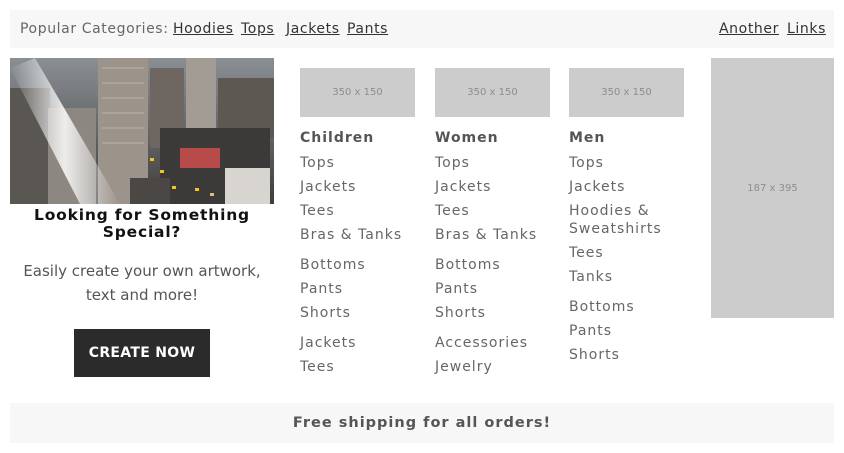  Describe the element at coordinates (772, 188) in the screenshot. I see `side-ad-placeholder: 187 x 395` at that location.